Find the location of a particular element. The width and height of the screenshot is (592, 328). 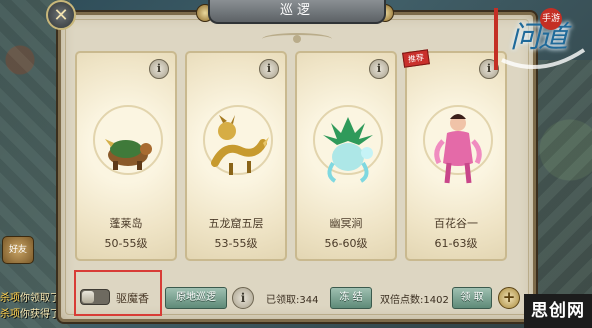

friends-label: 好友 is located at coordinates (17, 250).